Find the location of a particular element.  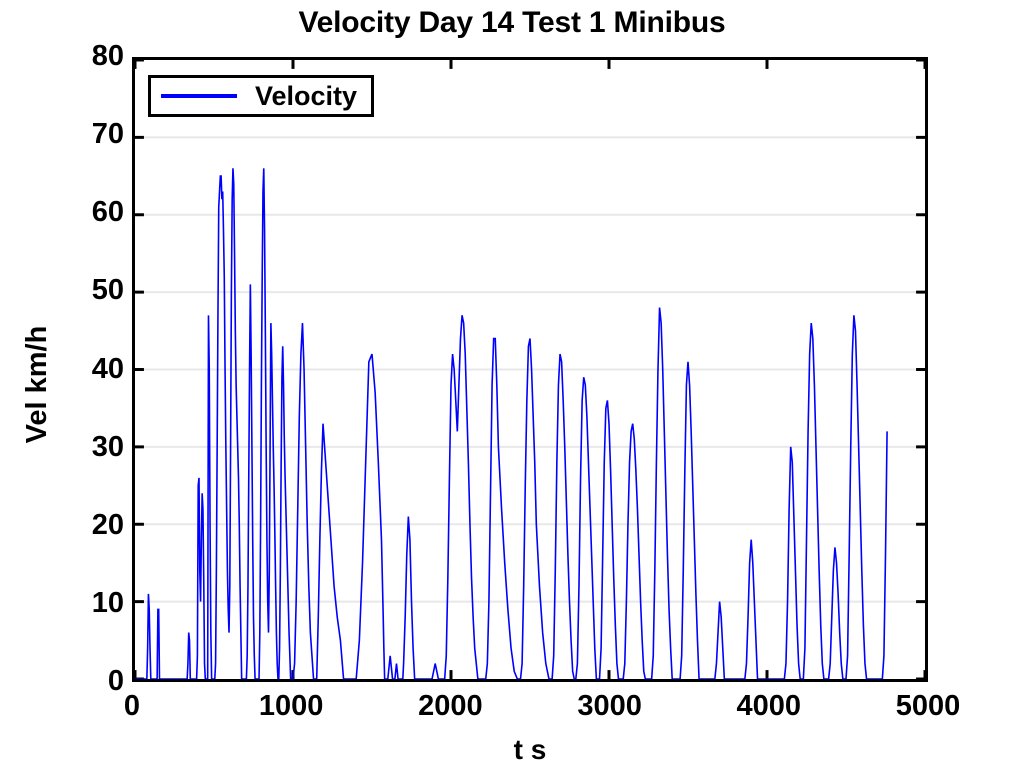

y-tick-label: 40 is located at coordinates (107, 368).